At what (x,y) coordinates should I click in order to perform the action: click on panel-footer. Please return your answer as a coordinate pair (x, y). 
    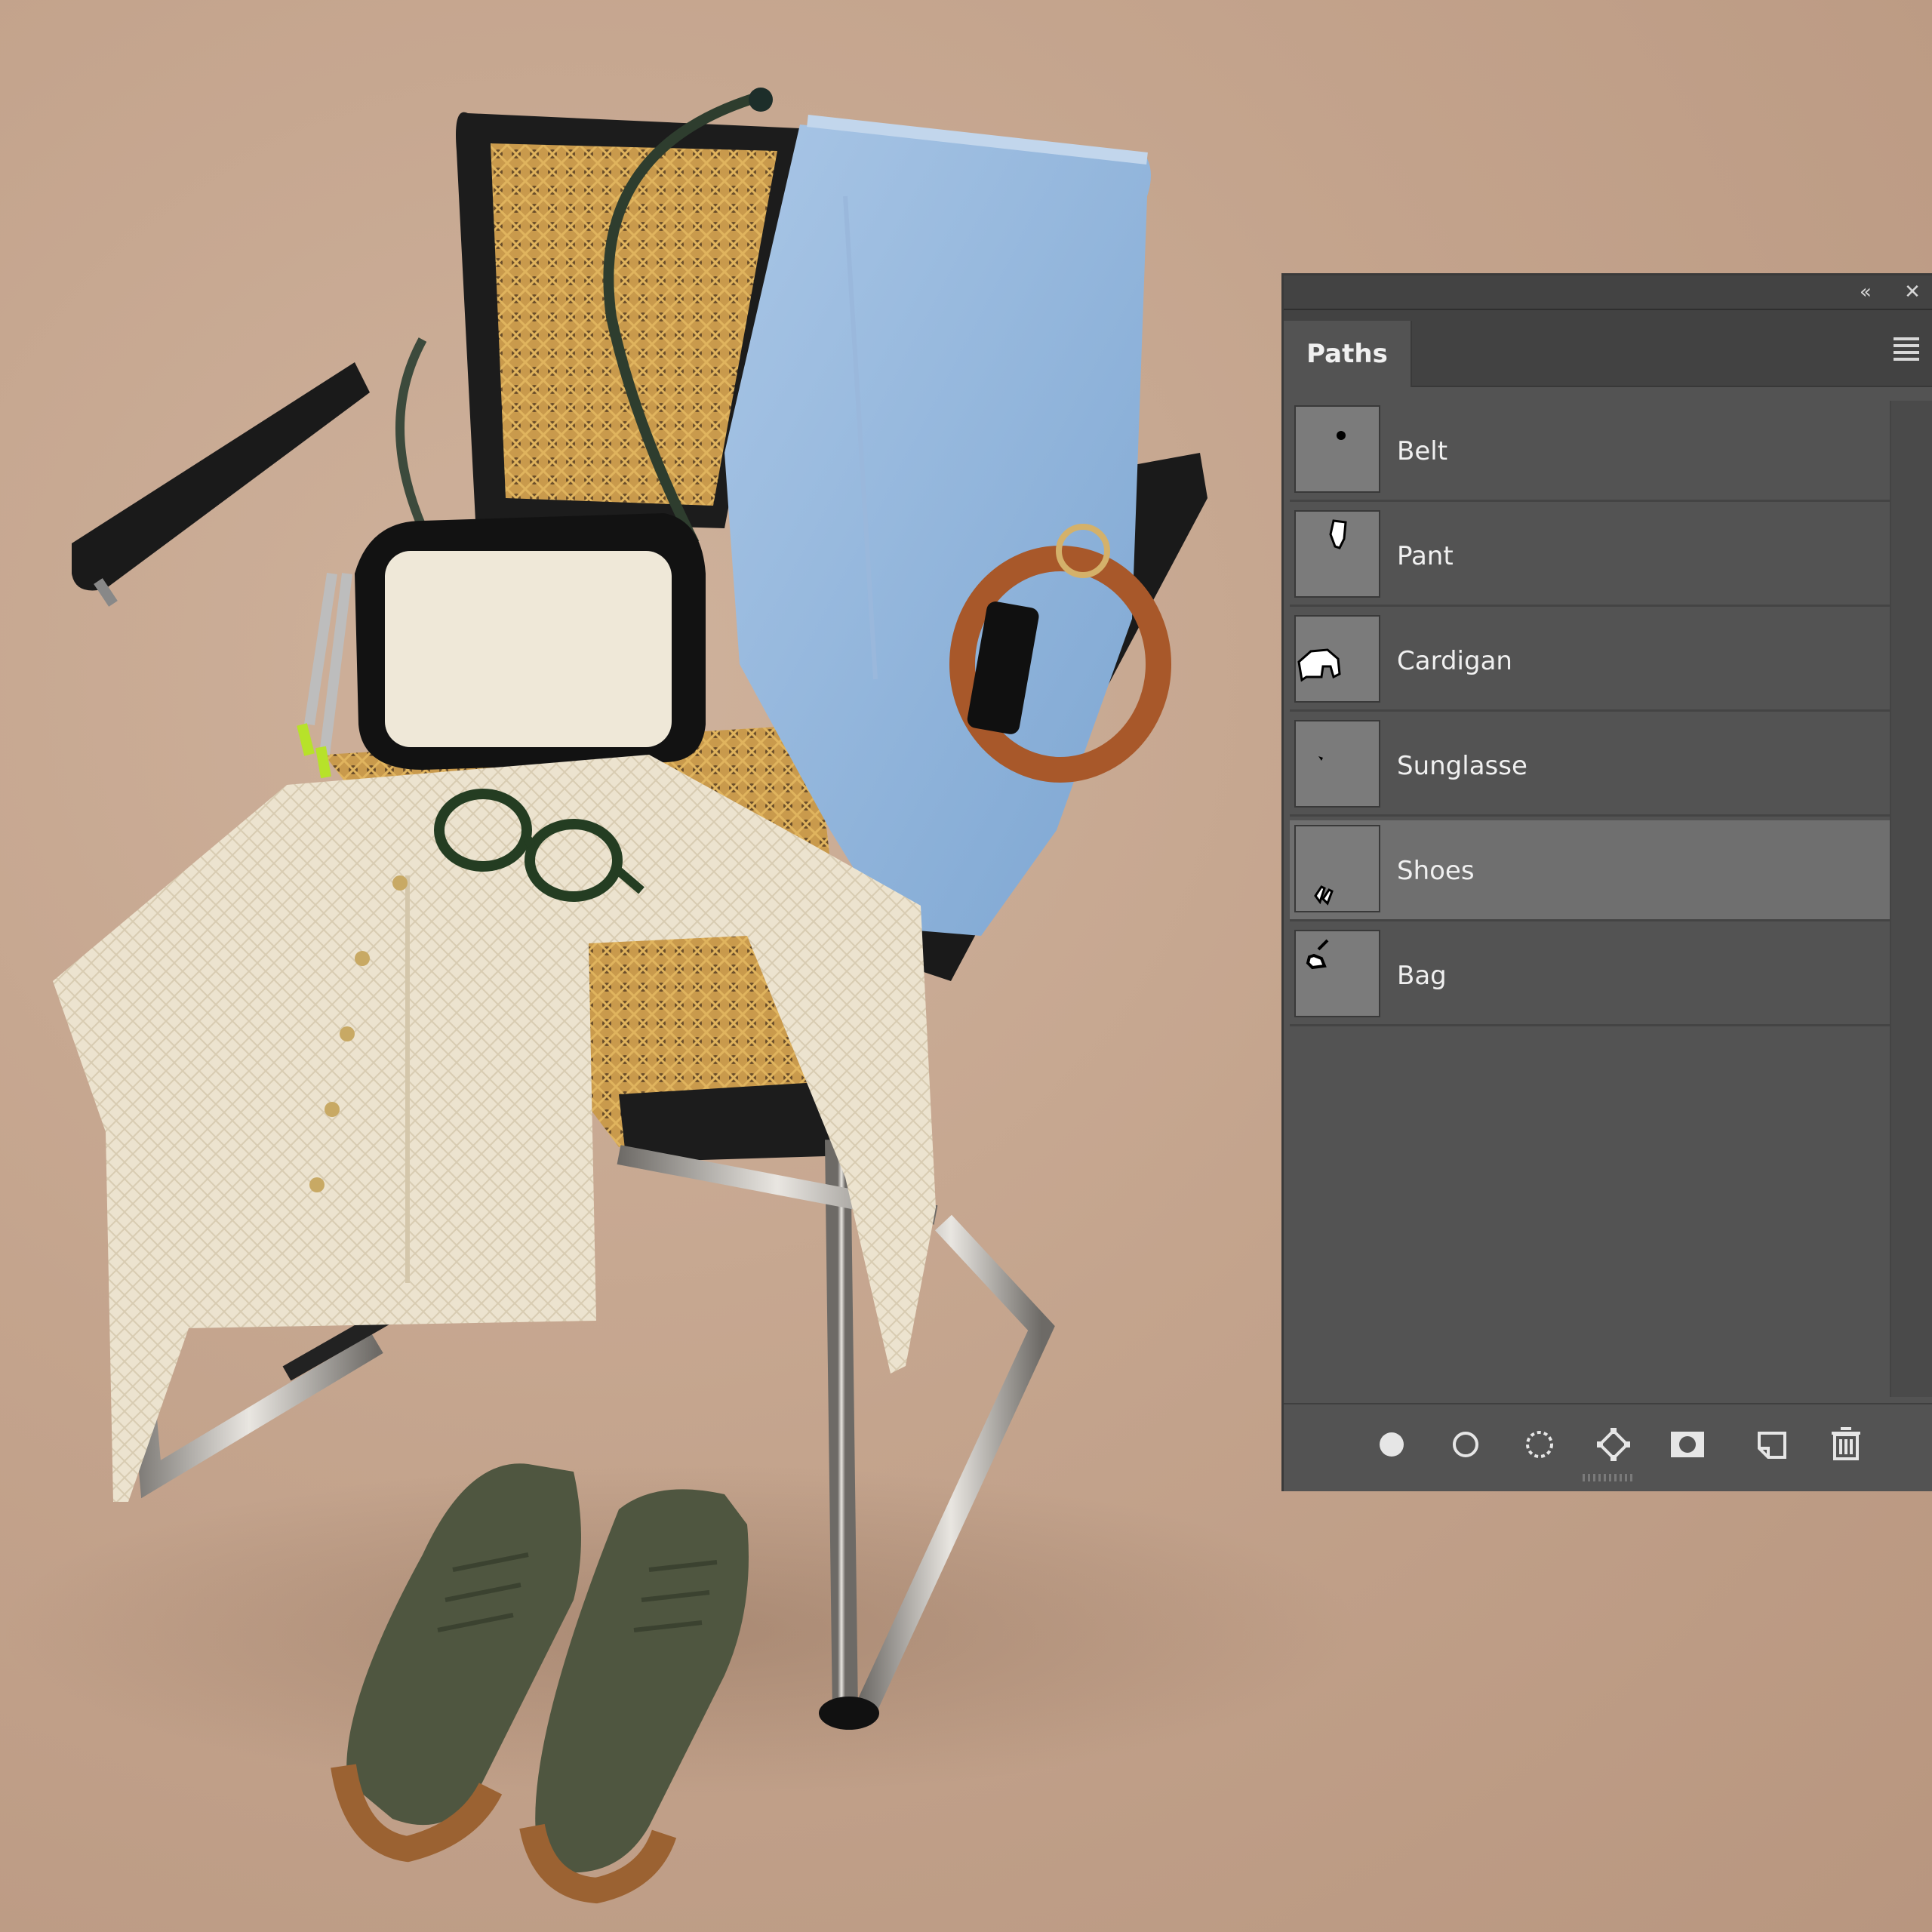
    Looking at the image, I should click on (1608, 1443).